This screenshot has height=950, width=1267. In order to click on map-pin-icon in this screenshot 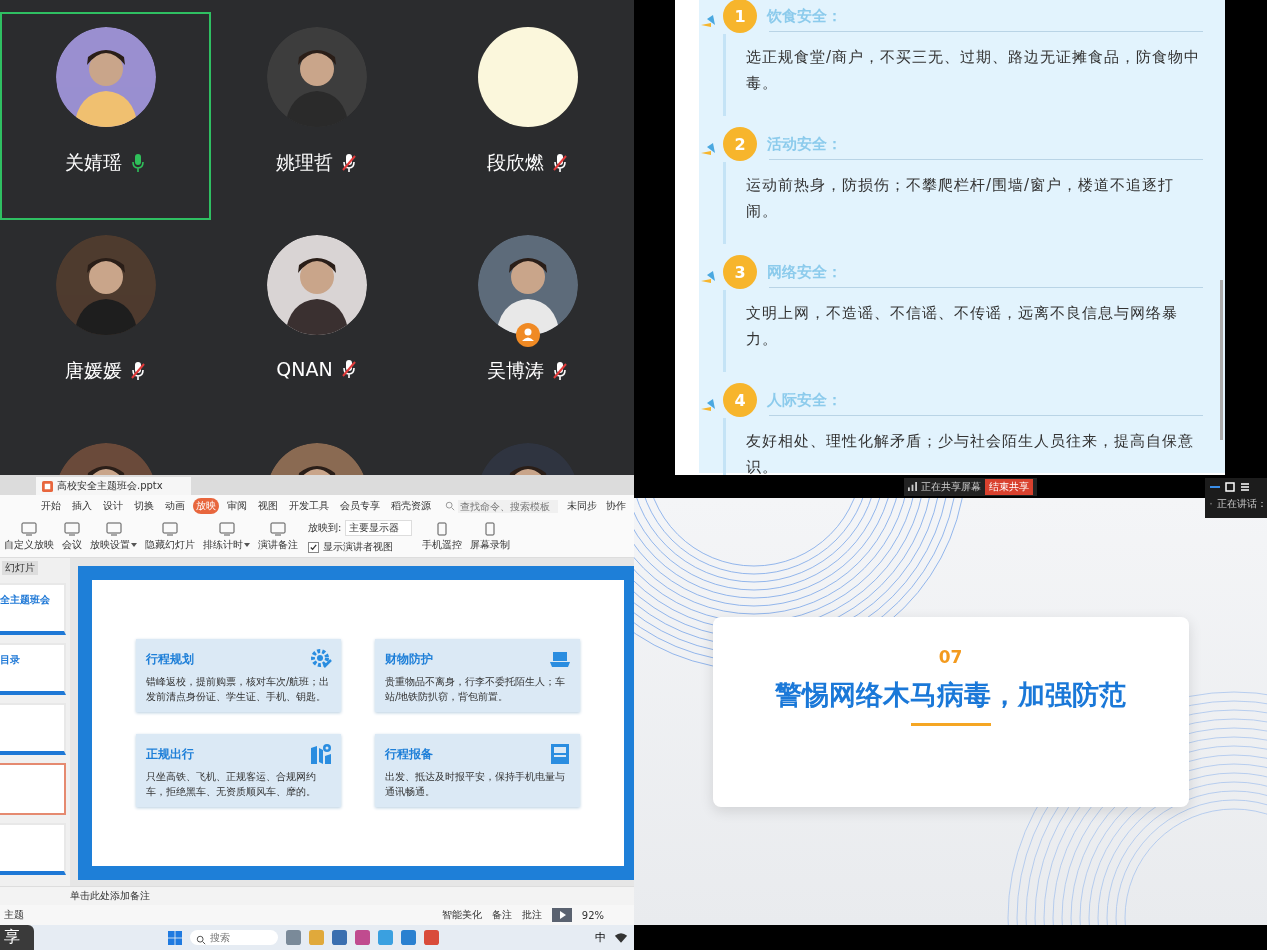, I will do `click(321, 754)`.